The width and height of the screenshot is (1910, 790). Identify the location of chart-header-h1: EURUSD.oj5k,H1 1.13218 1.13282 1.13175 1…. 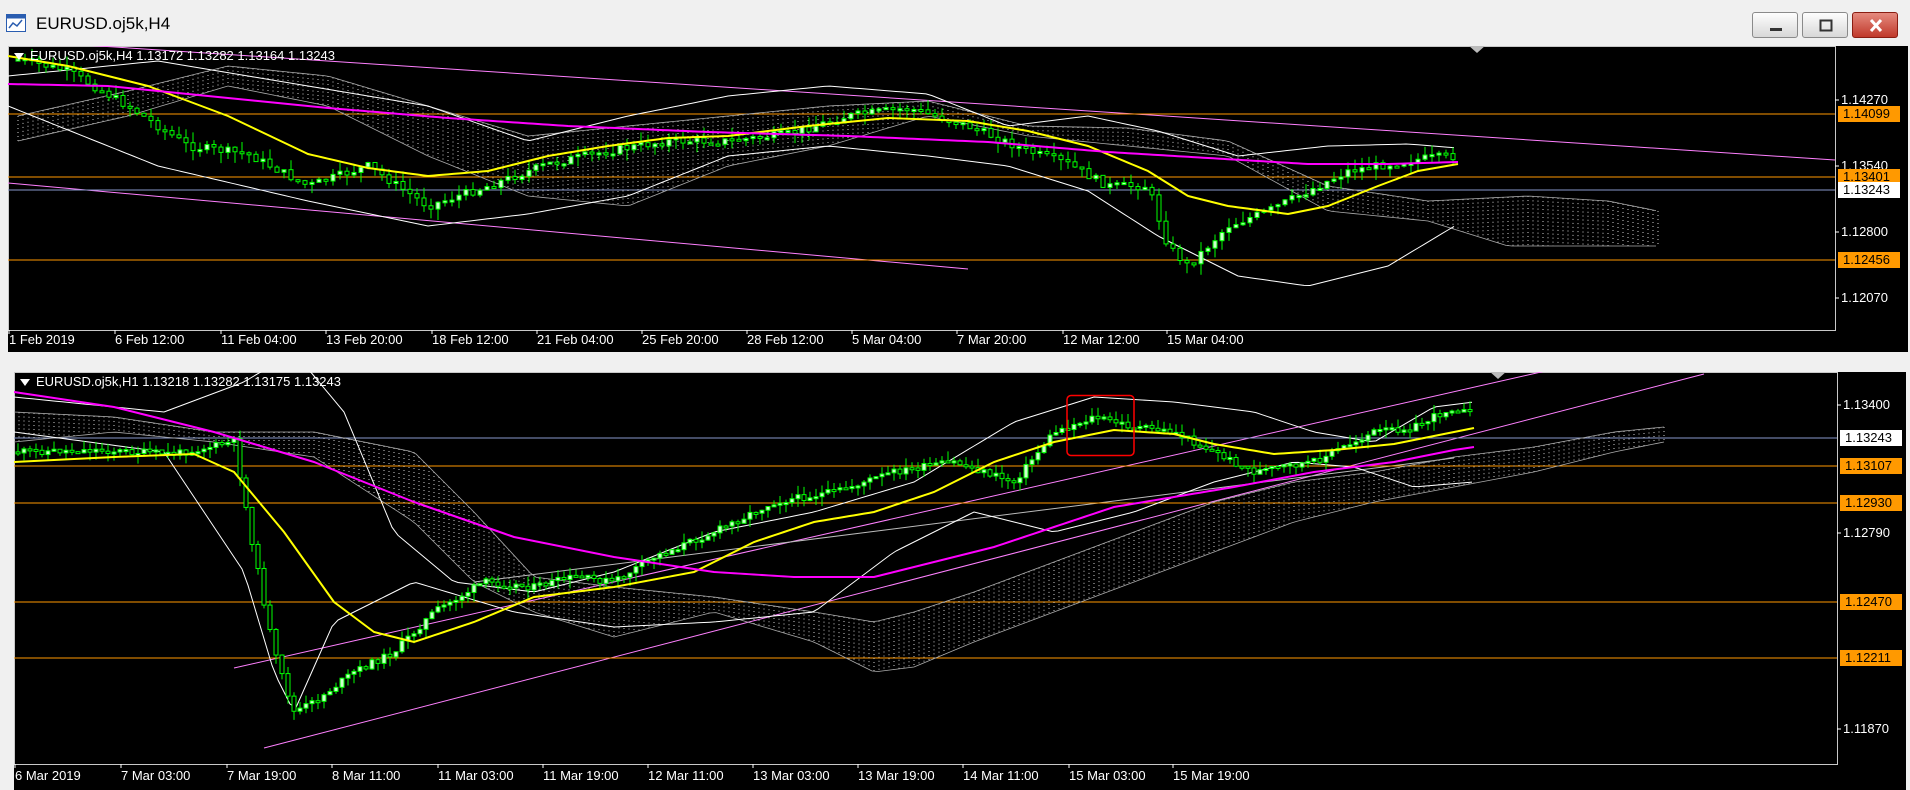
(178, 381).